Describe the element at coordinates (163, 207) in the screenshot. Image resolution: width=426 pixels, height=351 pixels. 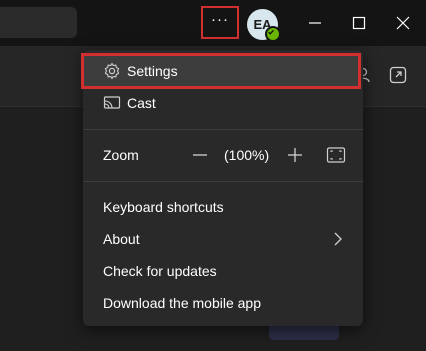
I see `keyboard-shortcuts-label: Keyboard shortcuts` at that location.